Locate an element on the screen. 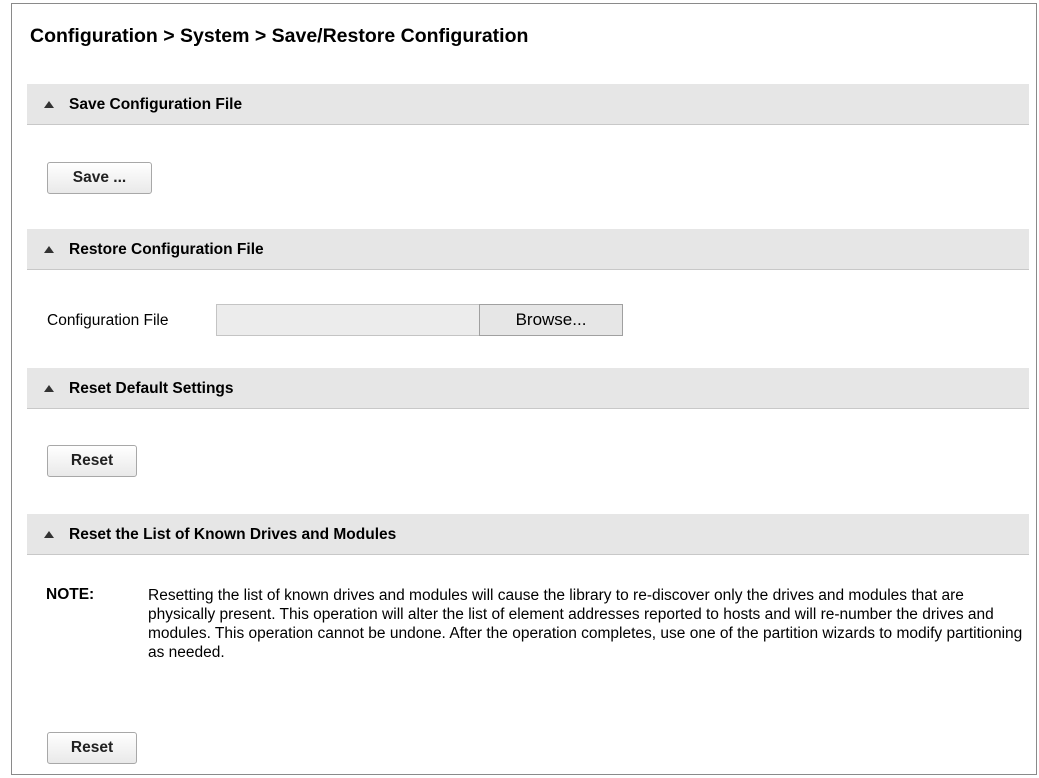  section-header-reset-defaults: Reset Default Settings is located at coordinates (528, 388).